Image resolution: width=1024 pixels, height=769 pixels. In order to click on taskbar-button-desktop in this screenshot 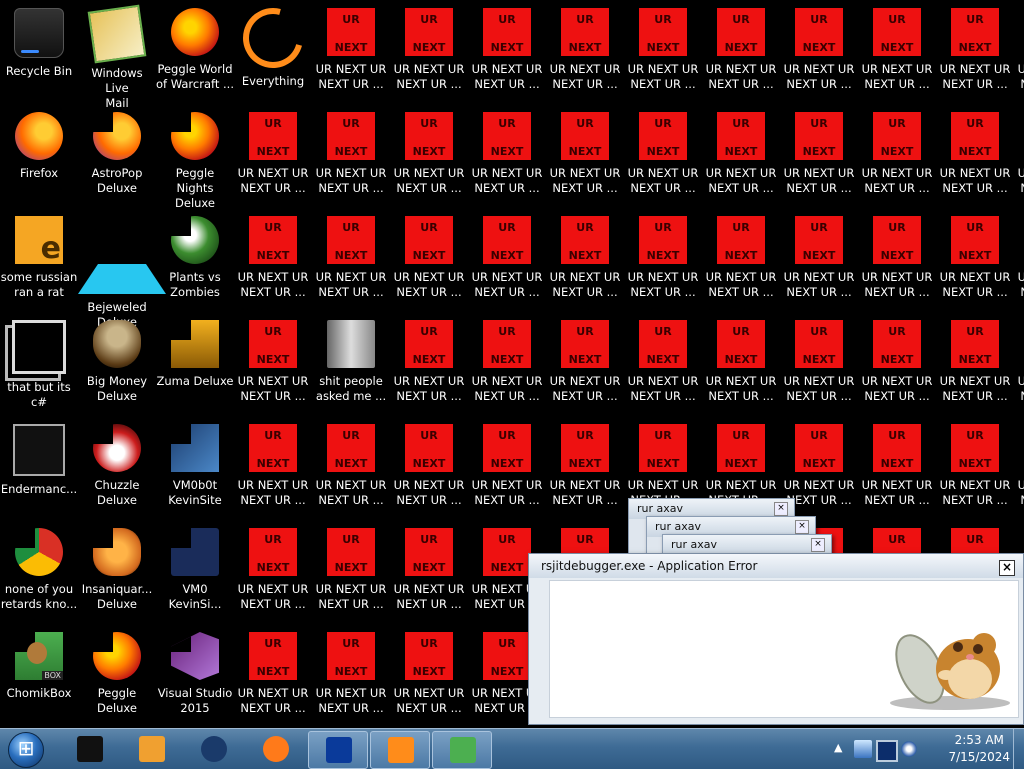, I will do `click(89, 749)`.